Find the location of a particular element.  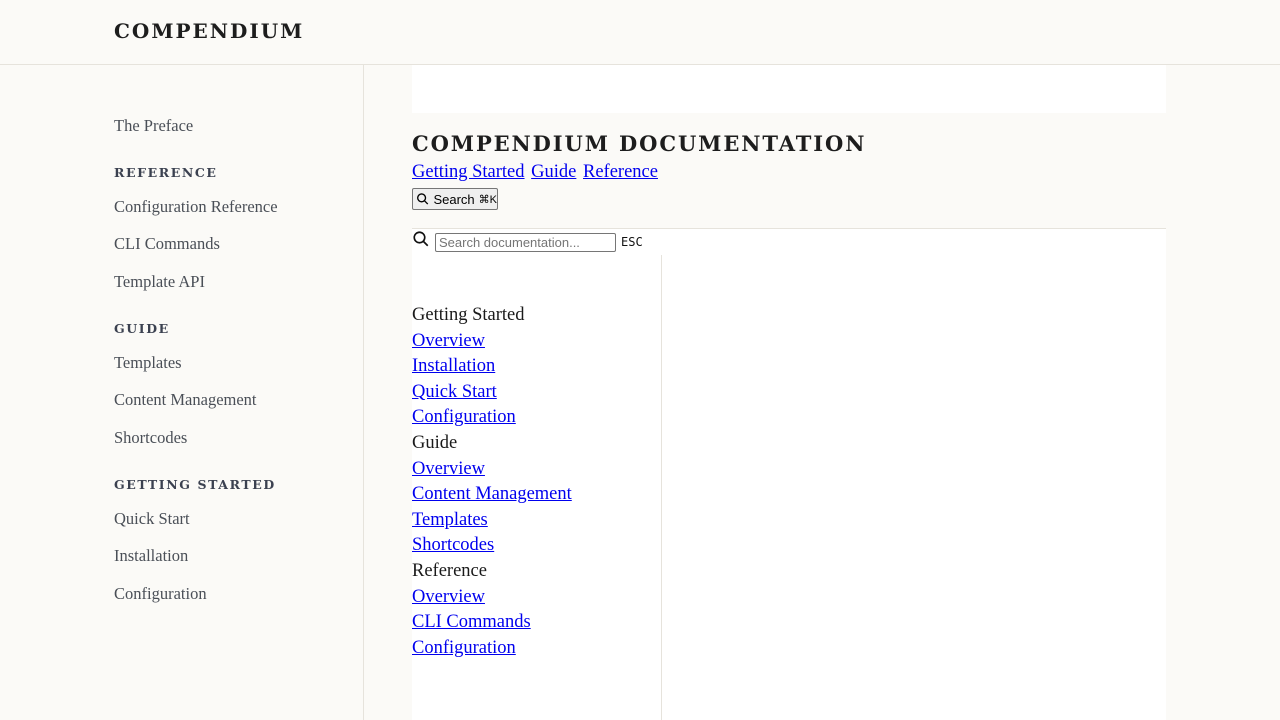

sidebar-item-content-management: Content Management is located at coordinates (185, 400).